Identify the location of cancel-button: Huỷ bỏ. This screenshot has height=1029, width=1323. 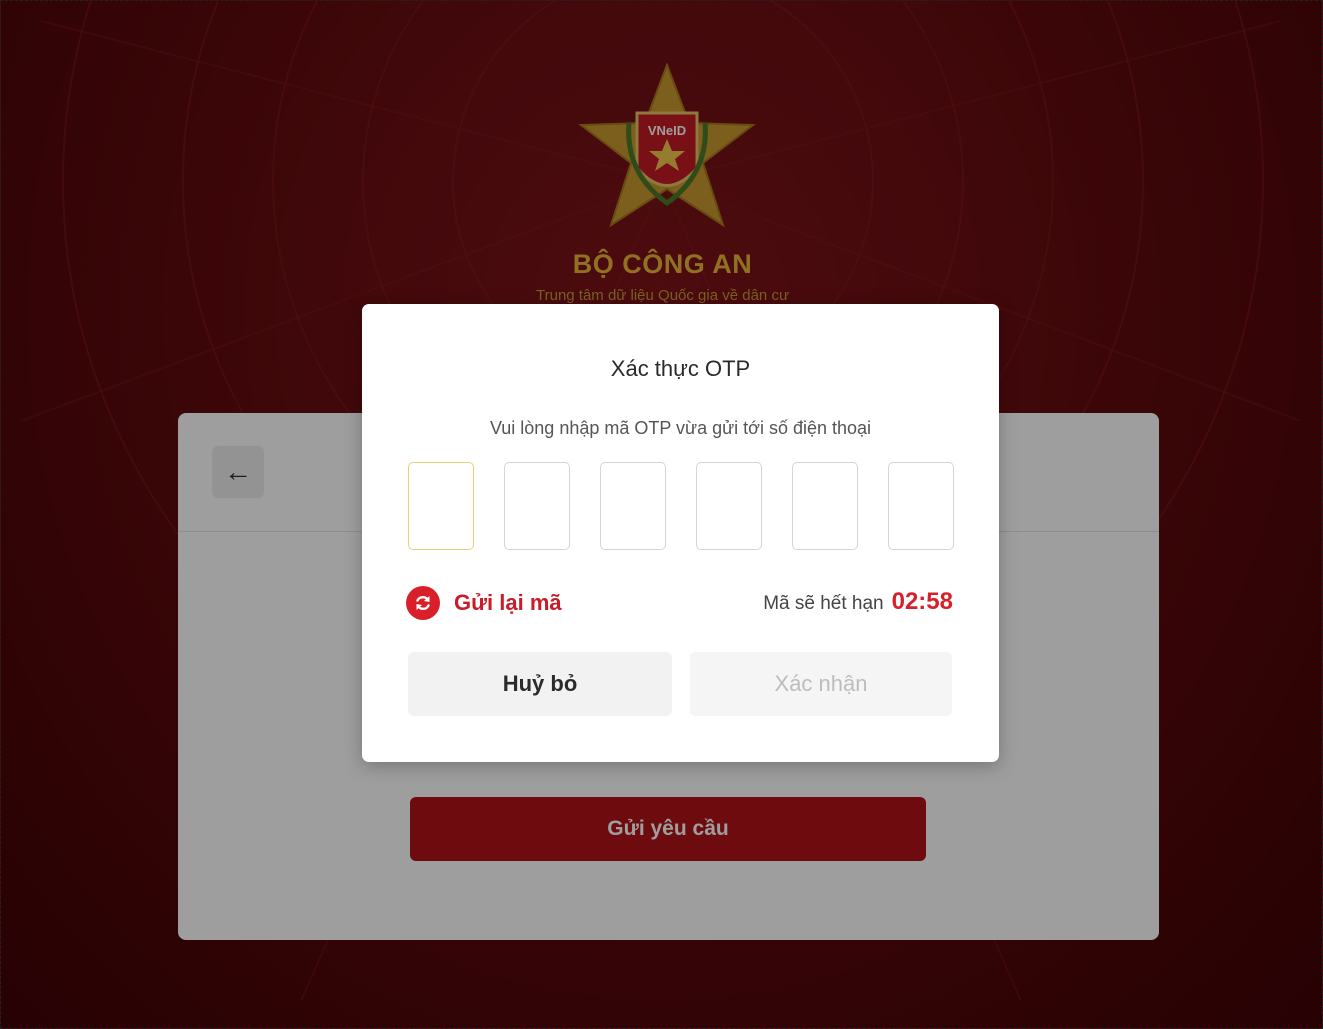
(540, 684).